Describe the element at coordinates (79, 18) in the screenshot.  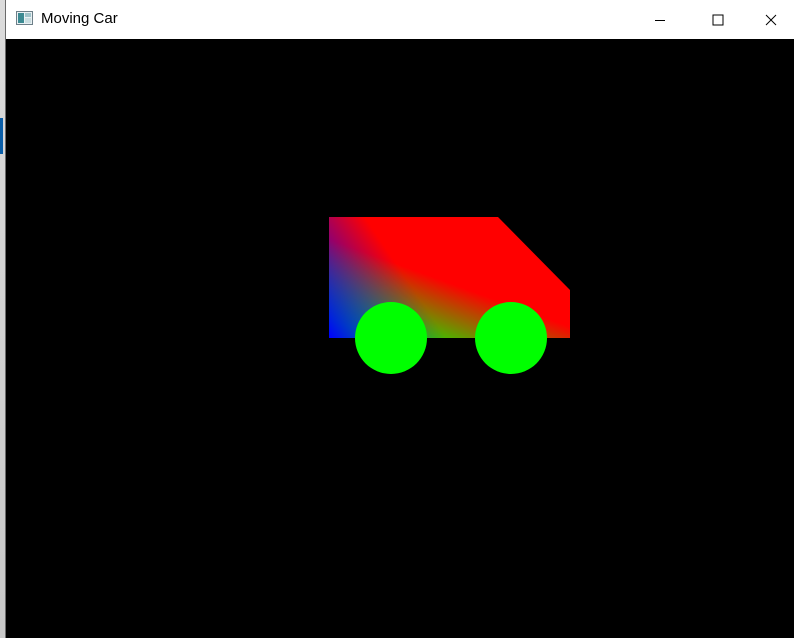
I see `window-title: Moving Car` at that location.